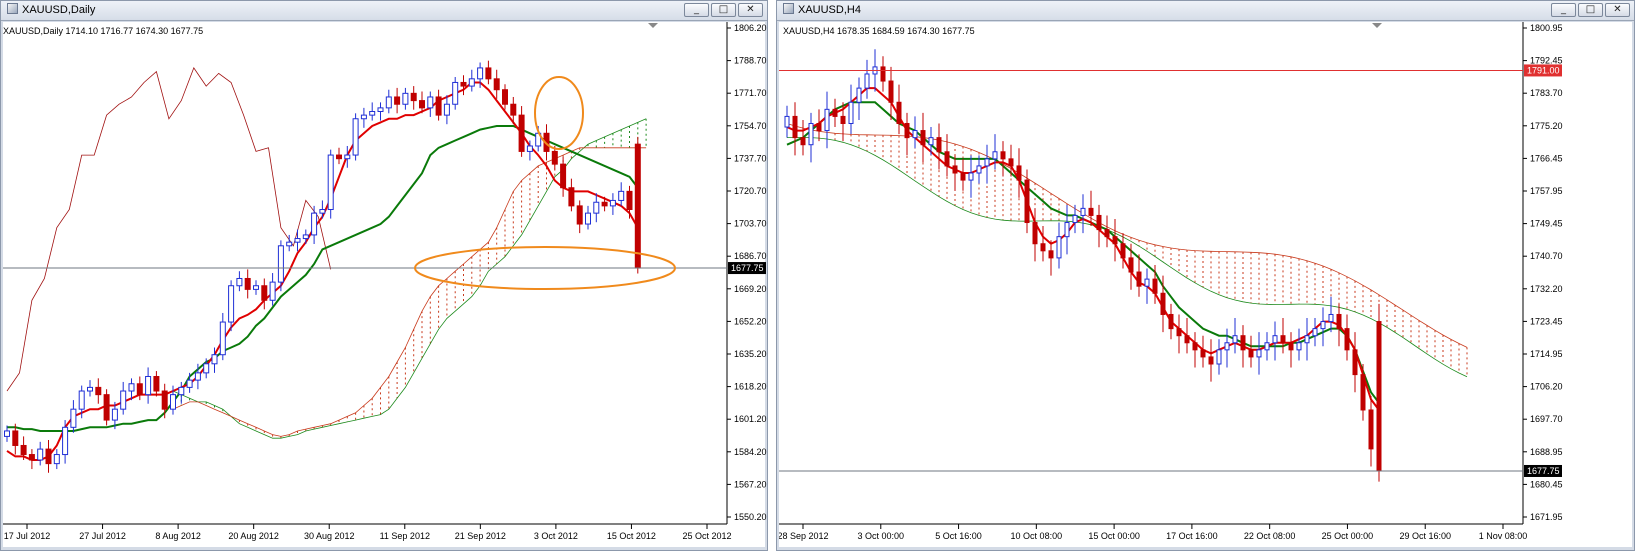  Describe the element at coordinates (750, 354) in the screenshot. I see `y-tick-label: 1635.20` at that location.